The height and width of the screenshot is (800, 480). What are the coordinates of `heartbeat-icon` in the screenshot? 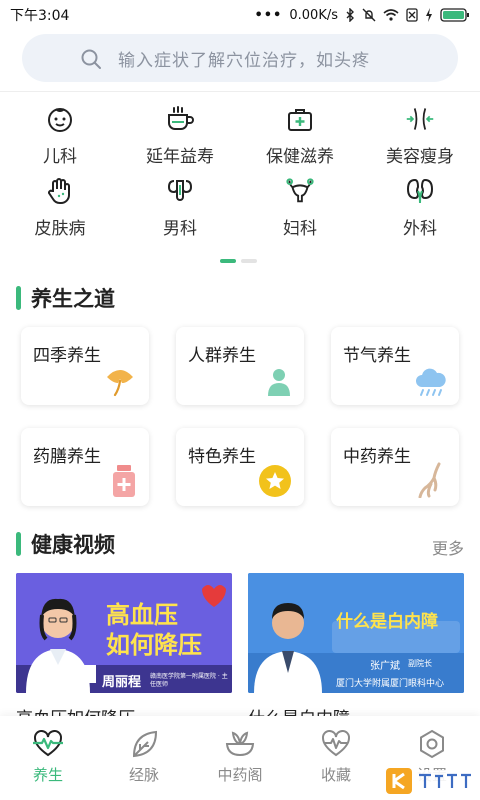 It's located at (48, 743).